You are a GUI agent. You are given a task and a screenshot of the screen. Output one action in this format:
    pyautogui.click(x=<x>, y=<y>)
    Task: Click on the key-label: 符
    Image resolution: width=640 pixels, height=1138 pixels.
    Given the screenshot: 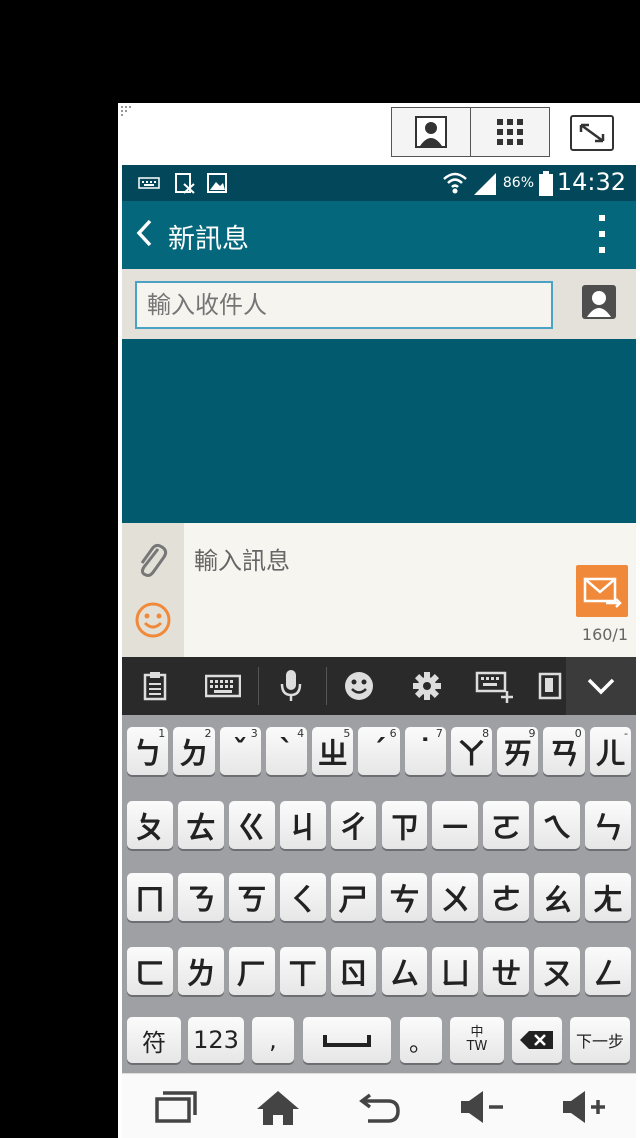 What is the action you would take?
    pyautogui.click(x=154, y=1042)
    